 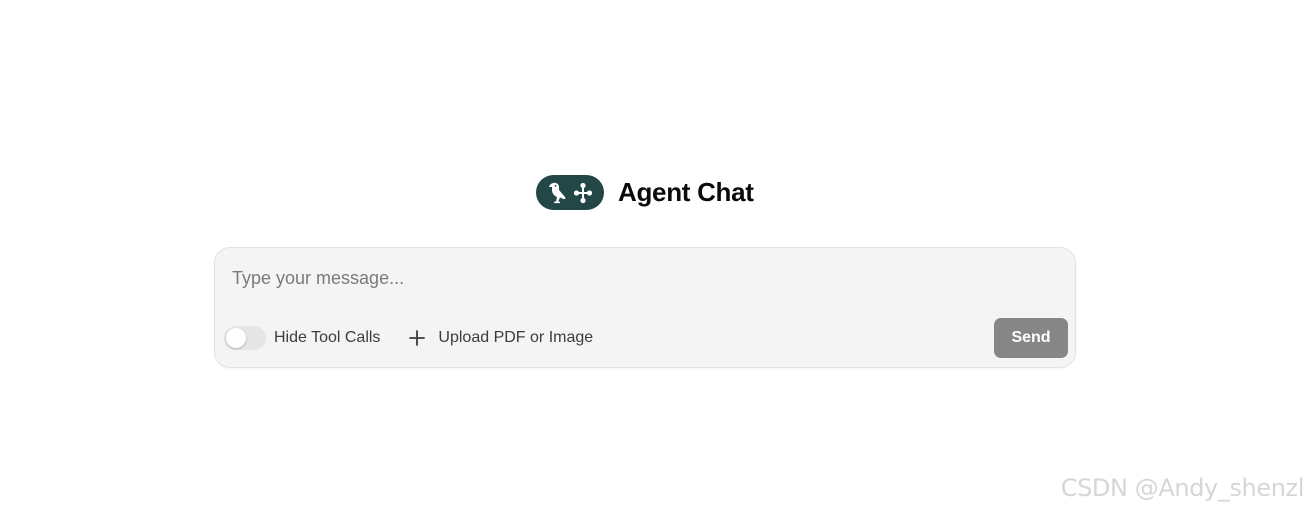 I want to click on graph-nodes-icon, so click(x=583, y=193).